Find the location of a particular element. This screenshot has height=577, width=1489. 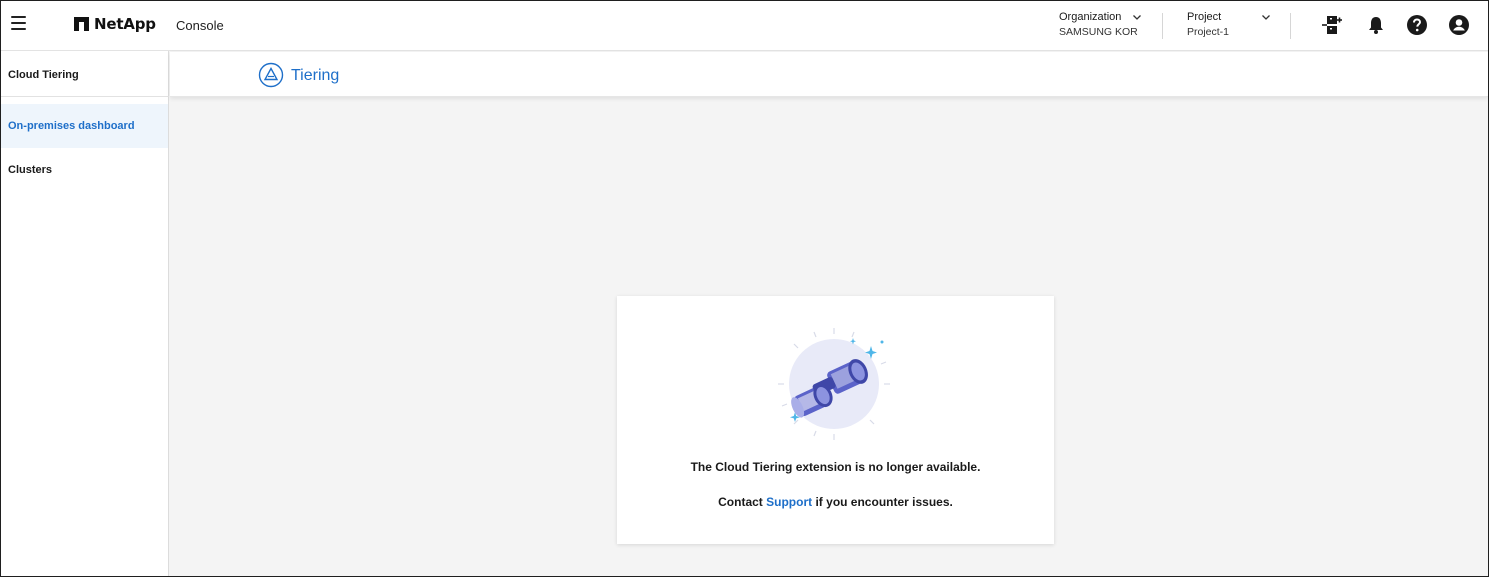

binoculars-illustration is located at coordinates (834, 384).